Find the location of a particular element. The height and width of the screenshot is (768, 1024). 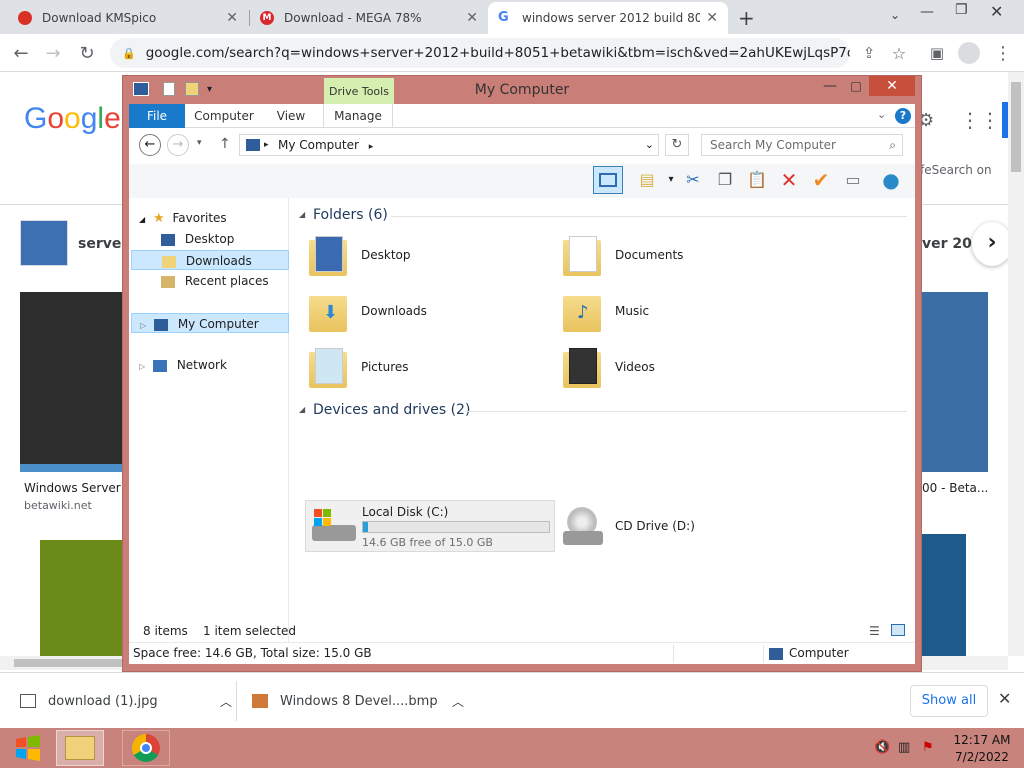

folder-options-icon: ▤ is located at coordinates (647, 180).